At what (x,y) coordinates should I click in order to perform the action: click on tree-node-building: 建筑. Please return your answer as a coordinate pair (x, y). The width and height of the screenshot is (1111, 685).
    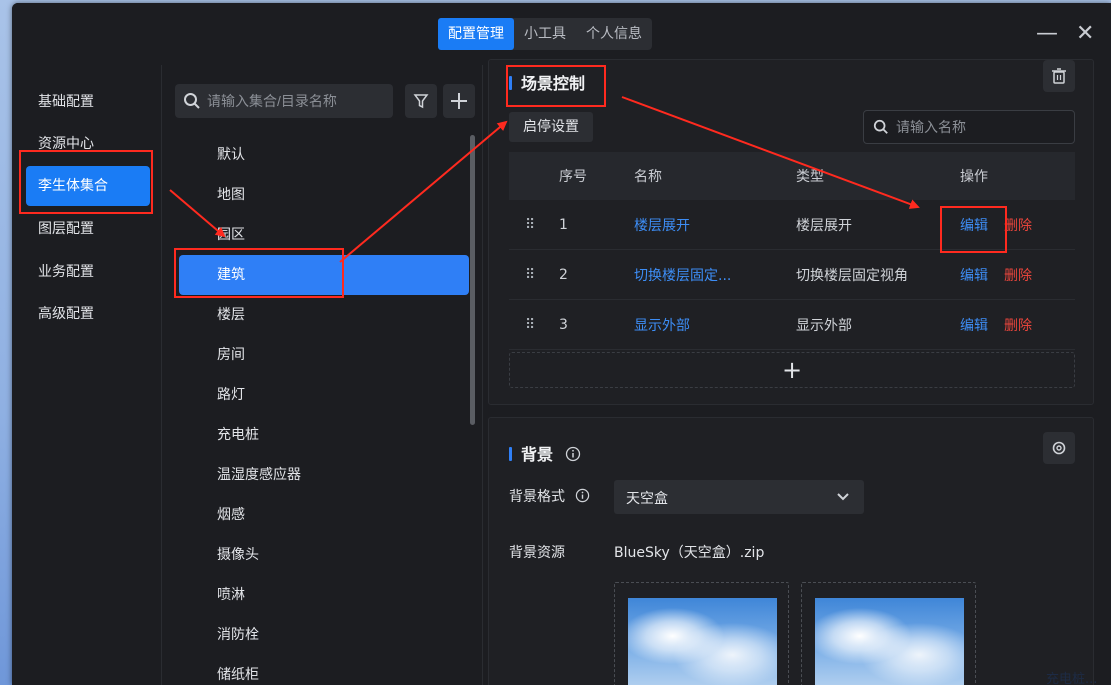
    Looking at the image, I should click on (324, 275).